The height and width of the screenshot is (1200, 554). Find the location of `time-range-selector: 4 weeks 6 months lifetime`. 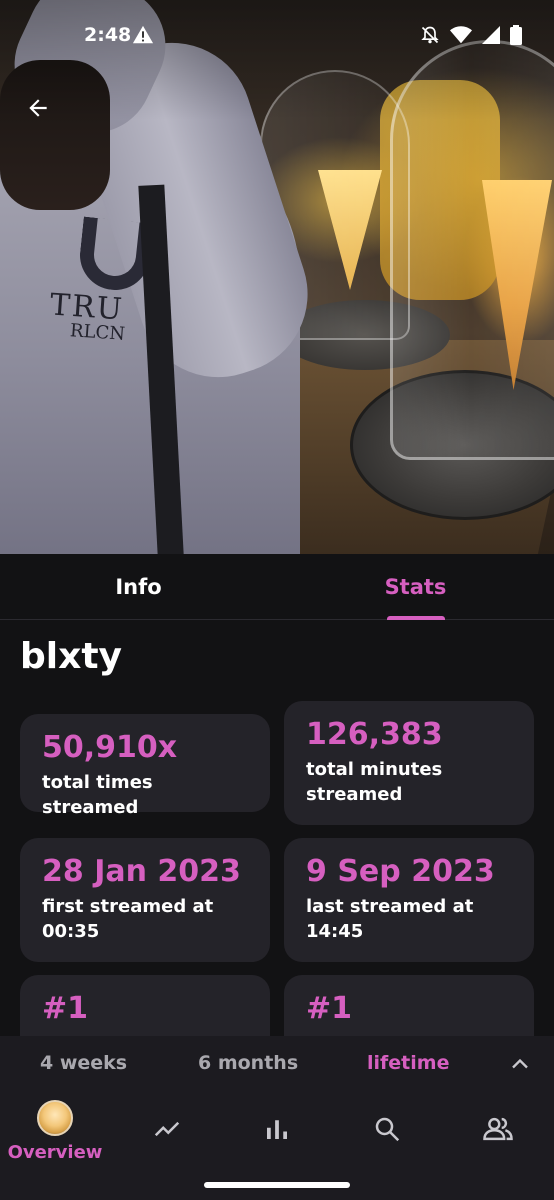

time-range-selector: 4 weeks 6 months lifetime is located at coordinates (277, 1064).